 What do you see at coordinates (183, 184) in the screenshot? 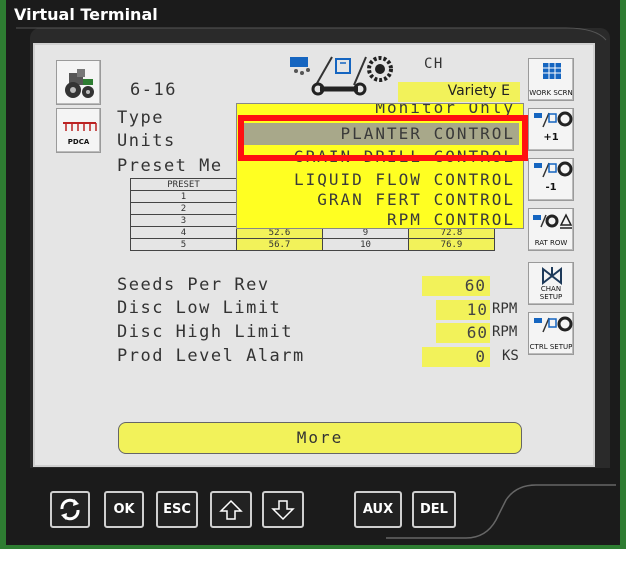
I see `preset-header: PRESET` at bounding box center [183, 184].